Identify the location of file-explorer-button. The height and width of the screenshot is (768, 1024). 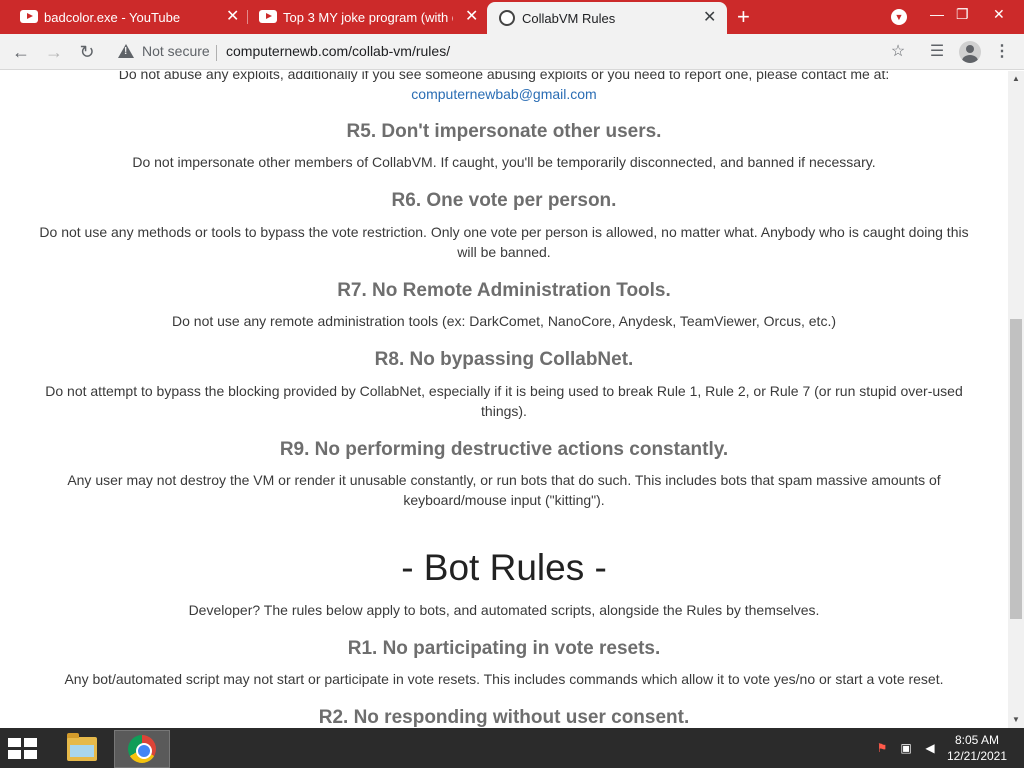
(82, 749).